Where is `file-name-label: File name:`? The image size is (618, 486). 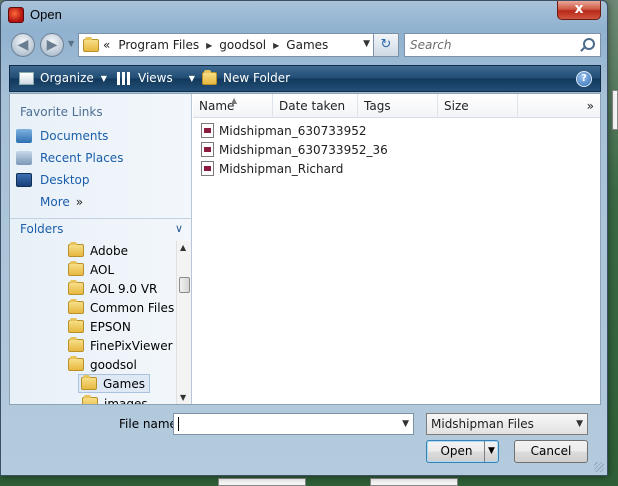
file-name-label: File name: is located at coordinates (150, 424).